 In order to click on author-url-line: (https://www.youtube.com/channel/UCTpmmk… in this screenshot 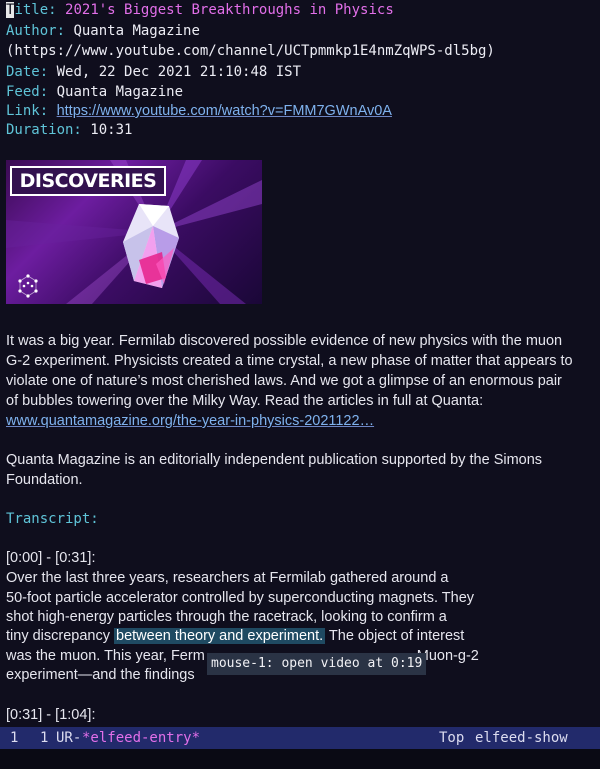, I will do `click(250, 51)`.